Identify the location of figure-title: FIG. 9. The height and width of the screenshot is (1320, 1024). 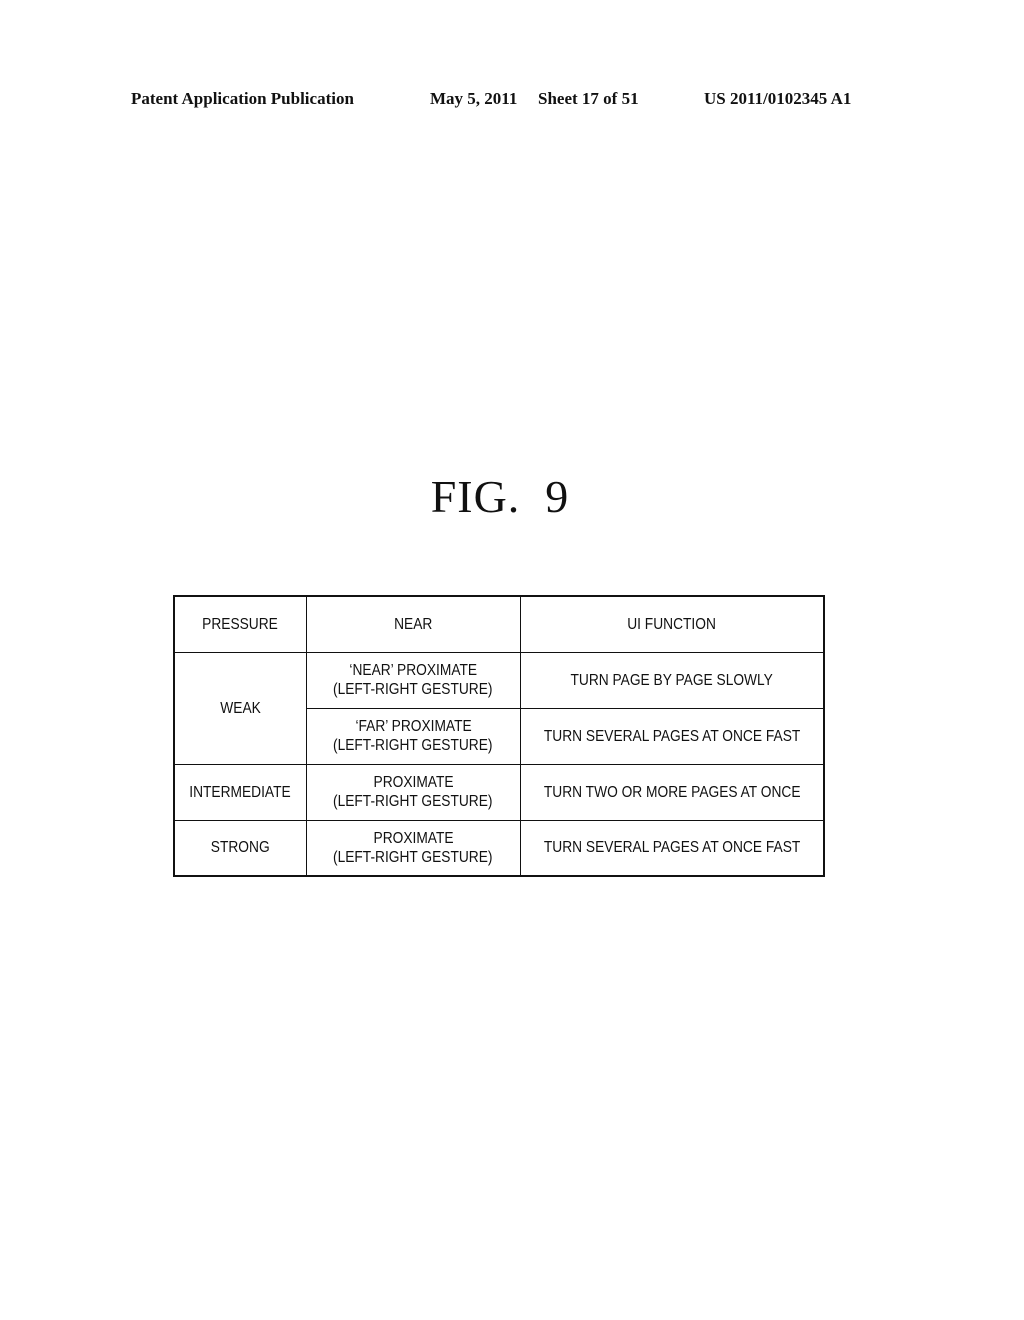
(500, 496).